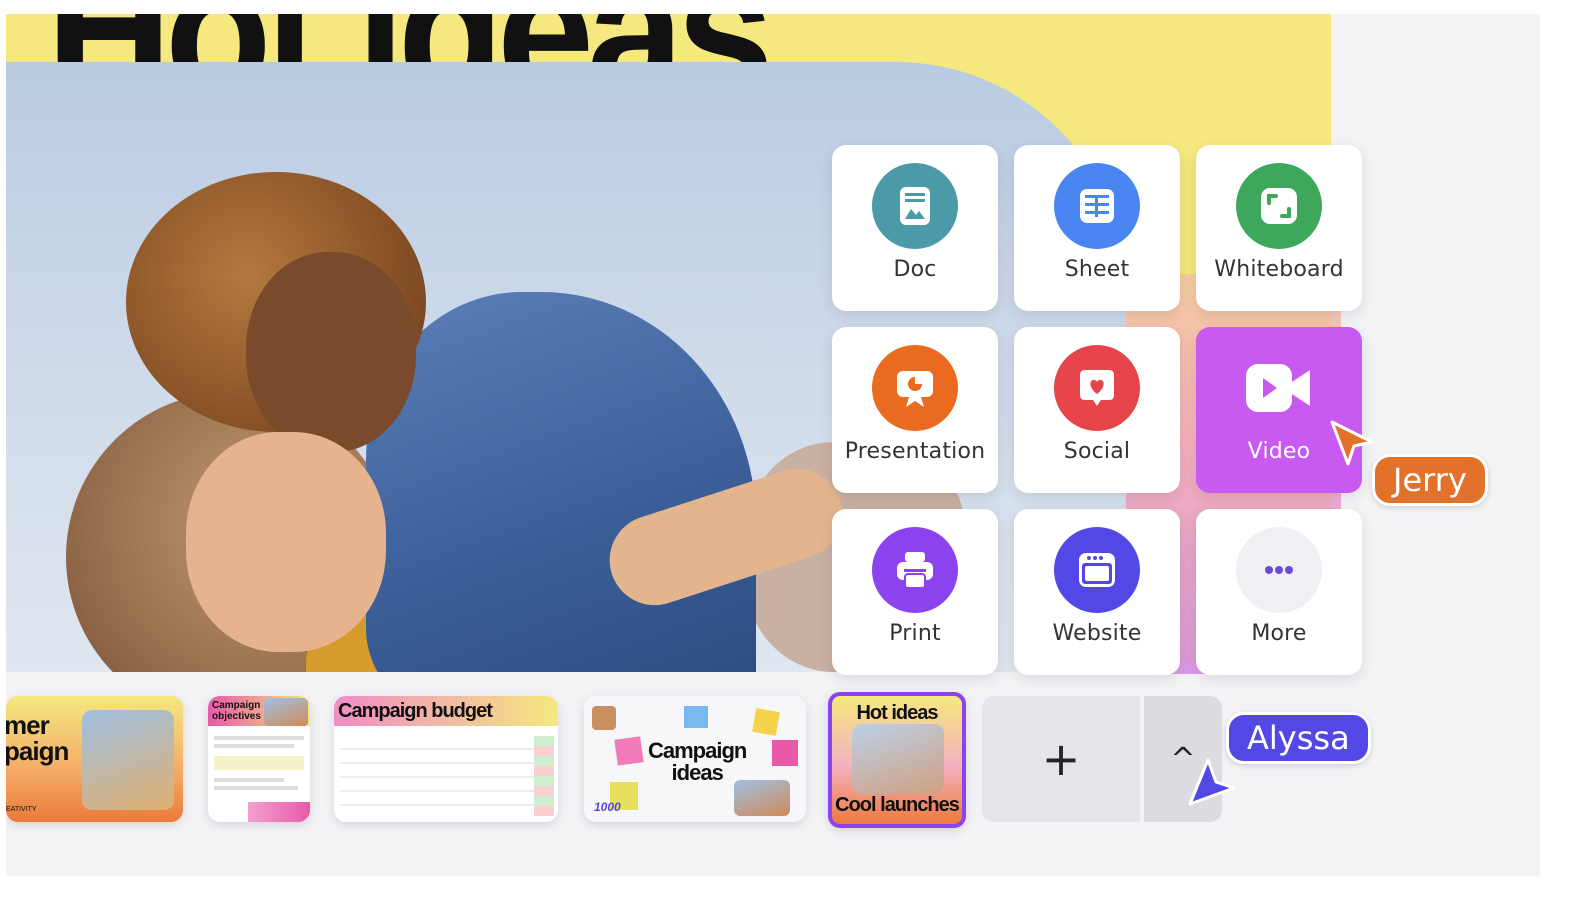 This screenshot has width=1586, height=906. What do you see at coordinates (1097, 269) in the screenshot?
I see `tile-label: Sheet` at bounding box center [1097, 269].